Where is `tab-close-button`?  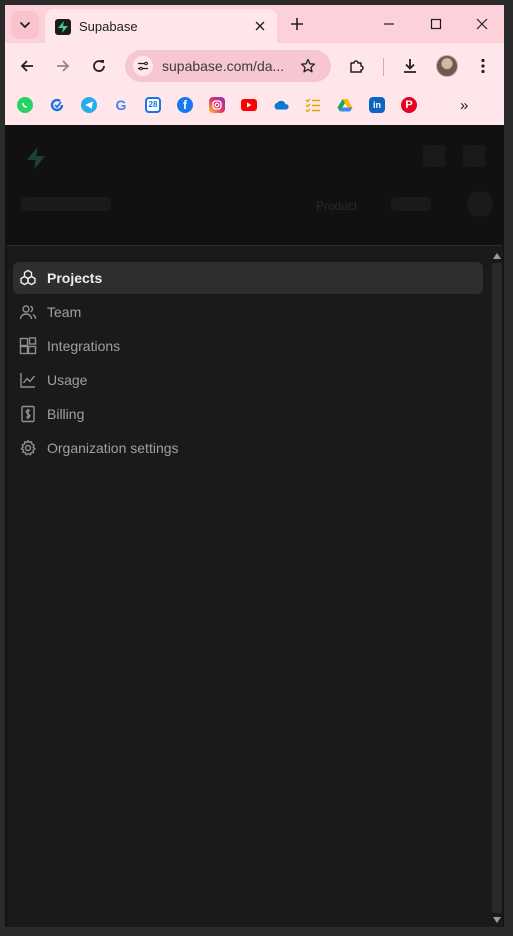
tab-close-button is located at coordinates (260, 26).